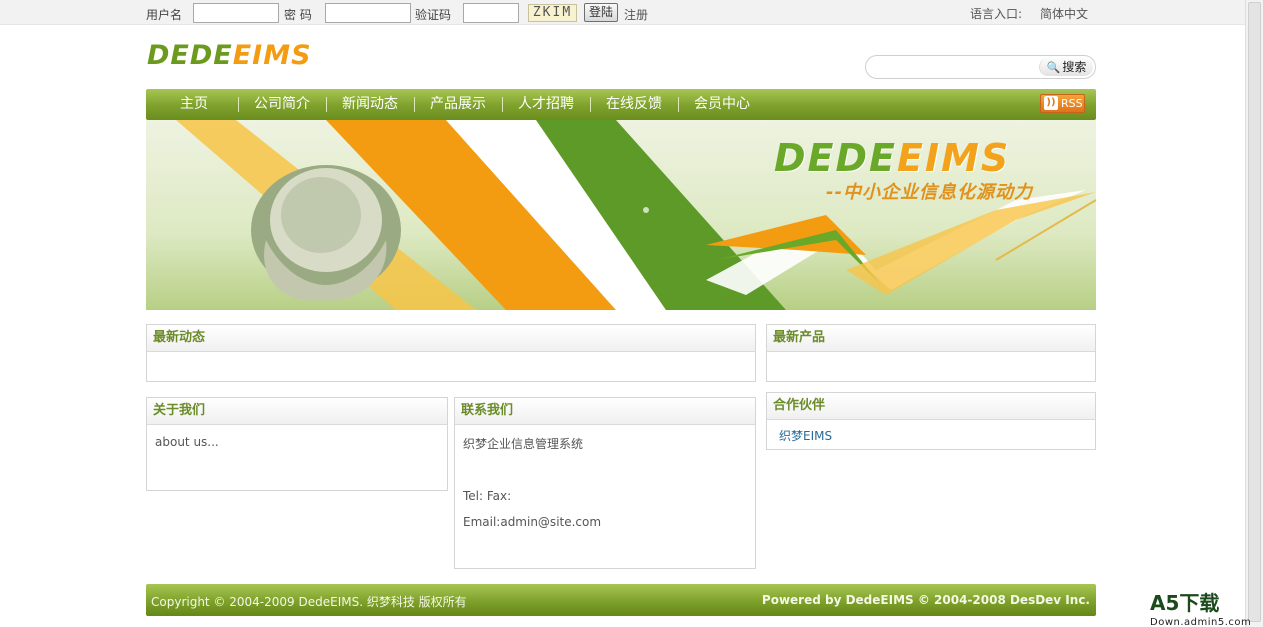  Describe the element at coordinates (164, 15) in the screenshot. I see `username-label: 用户名` at that location.